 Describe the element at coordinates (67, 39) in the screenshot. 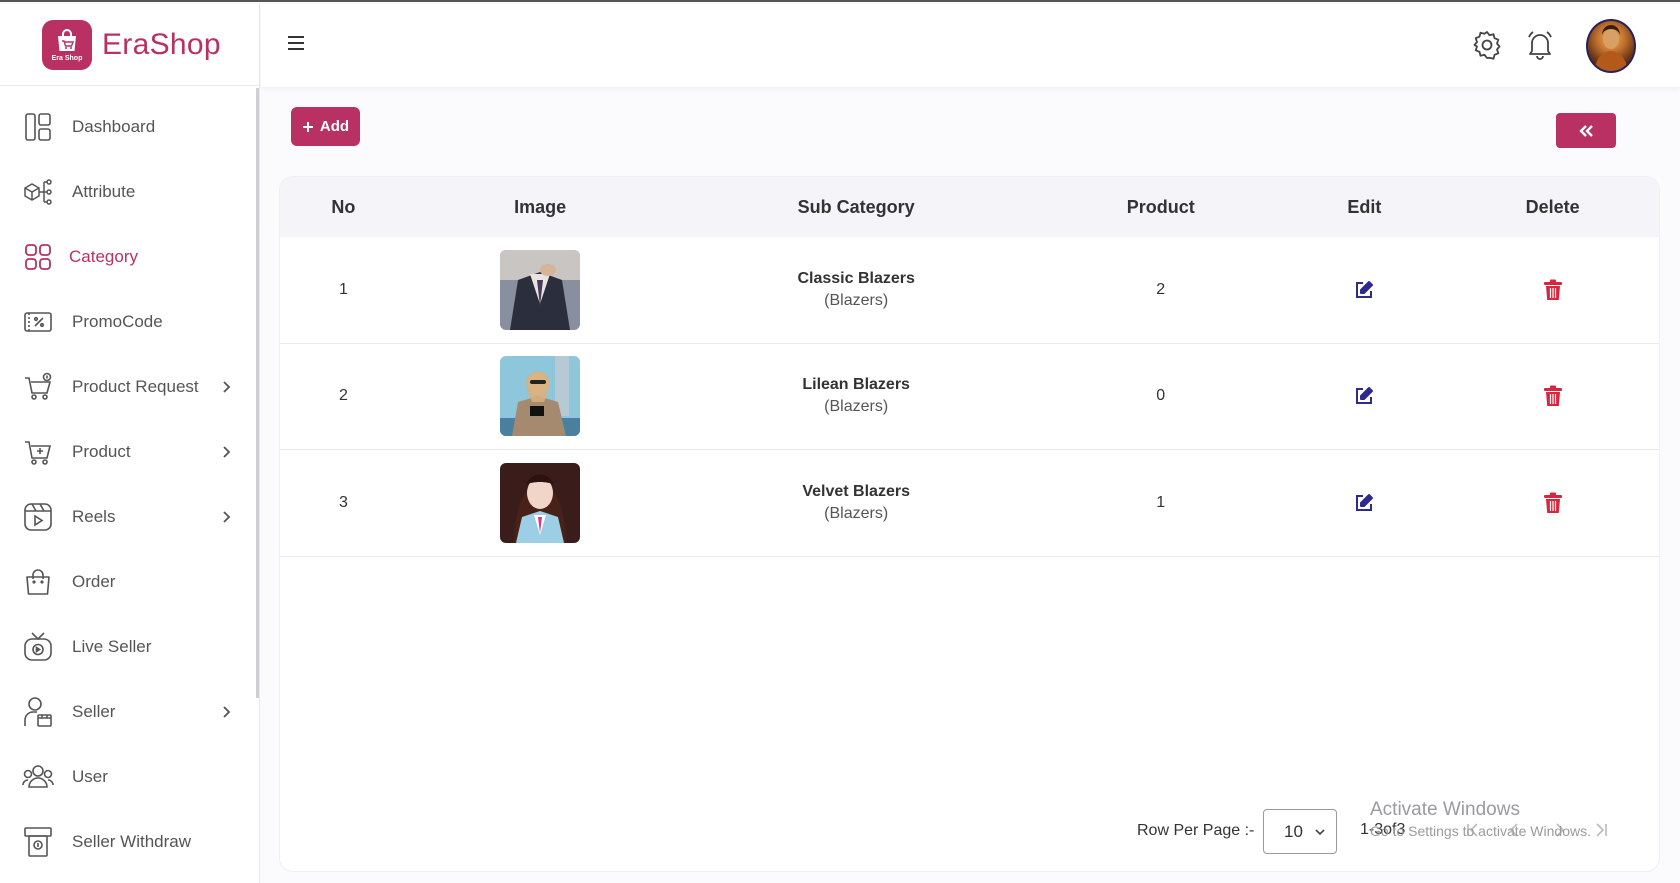

I see `shopping-bag-logo-icon` at that location.